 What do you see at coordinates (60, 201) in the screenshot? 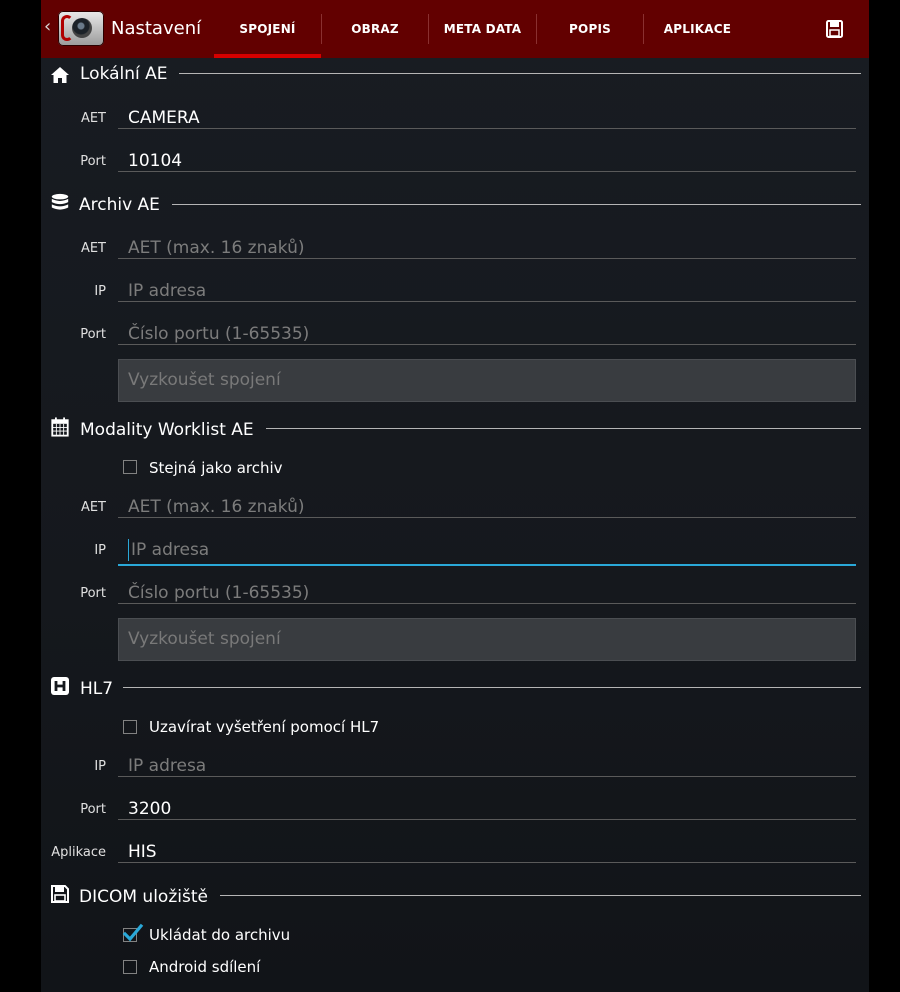
I see `database-icon` at bounding box center [60, 201].